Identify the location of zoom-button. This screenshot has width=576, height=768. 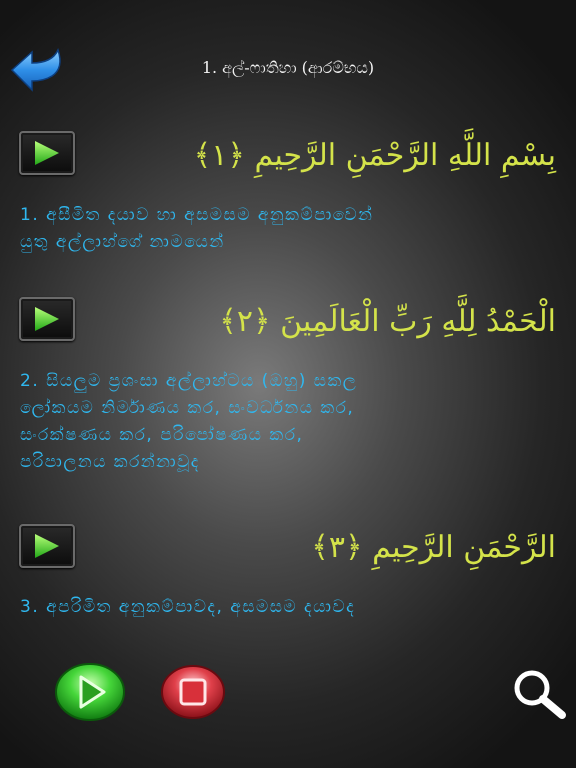
(539, 694).